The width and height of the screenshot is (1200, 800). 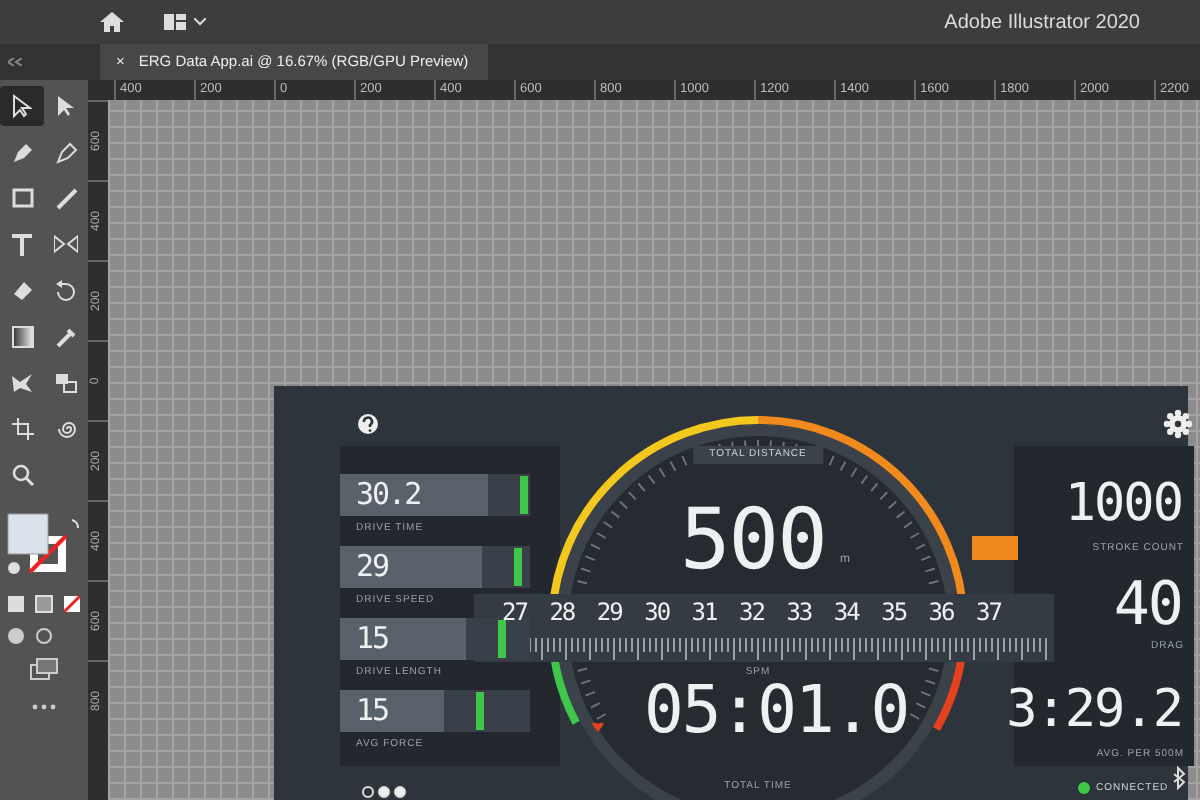 I want to click on rotate-tool-icon, so click(x=66, y=290).